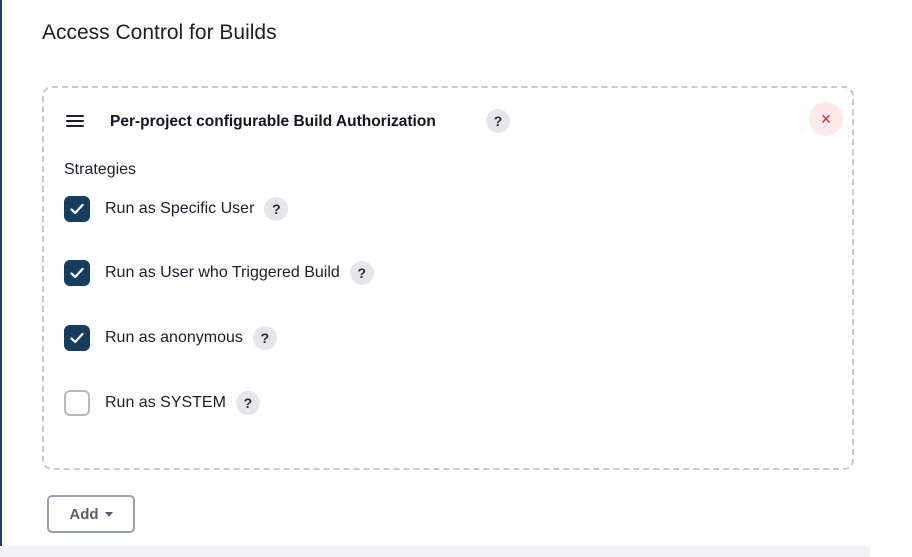 This screenshot has width=912, height=557. I want to click on add-button-label: Add, so click(84, 514).